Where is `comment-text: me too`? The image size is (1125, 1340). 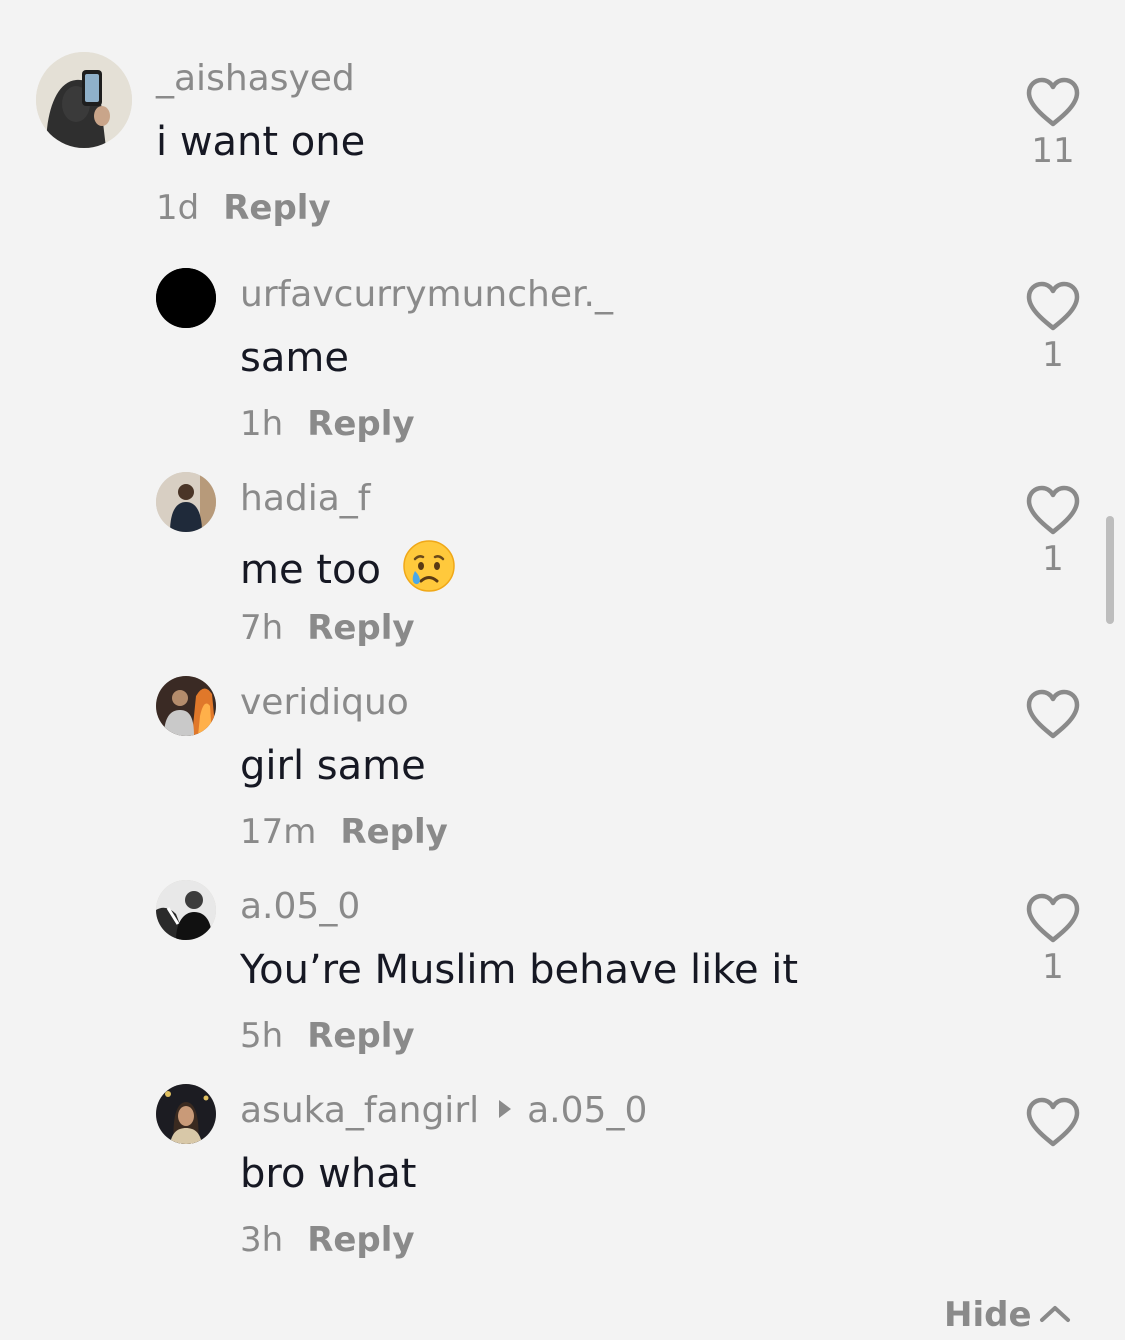 comment-text: me too is located at coordinates (348, 569).